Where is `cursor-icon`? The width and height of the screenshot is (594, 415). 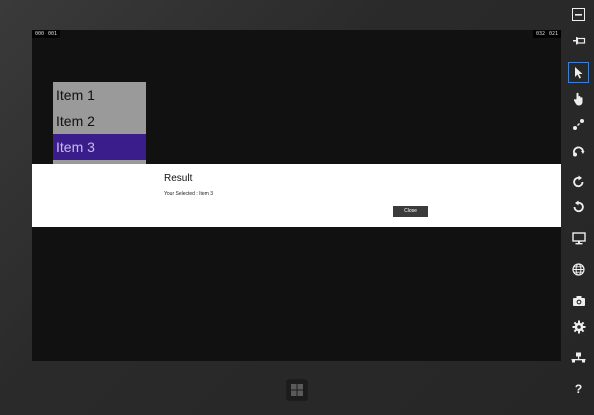
cursor-icon is located at coordinates (578, 73).